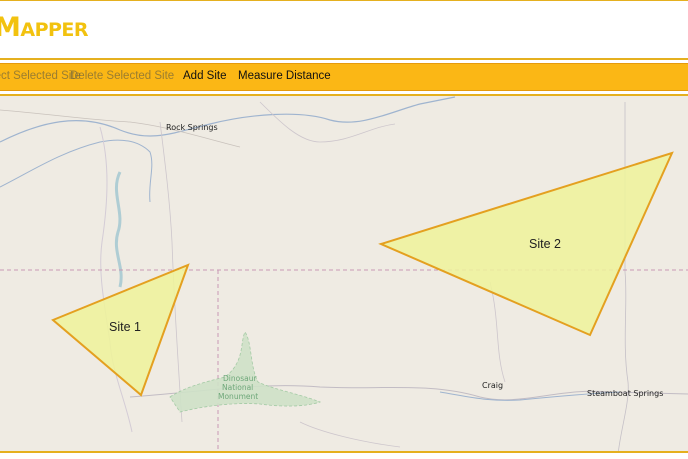  What do you see at coordinates (284, 76) in the screenshot?
I see `measure-distance-button: Measure Distance` at bounding box center [284, 76].